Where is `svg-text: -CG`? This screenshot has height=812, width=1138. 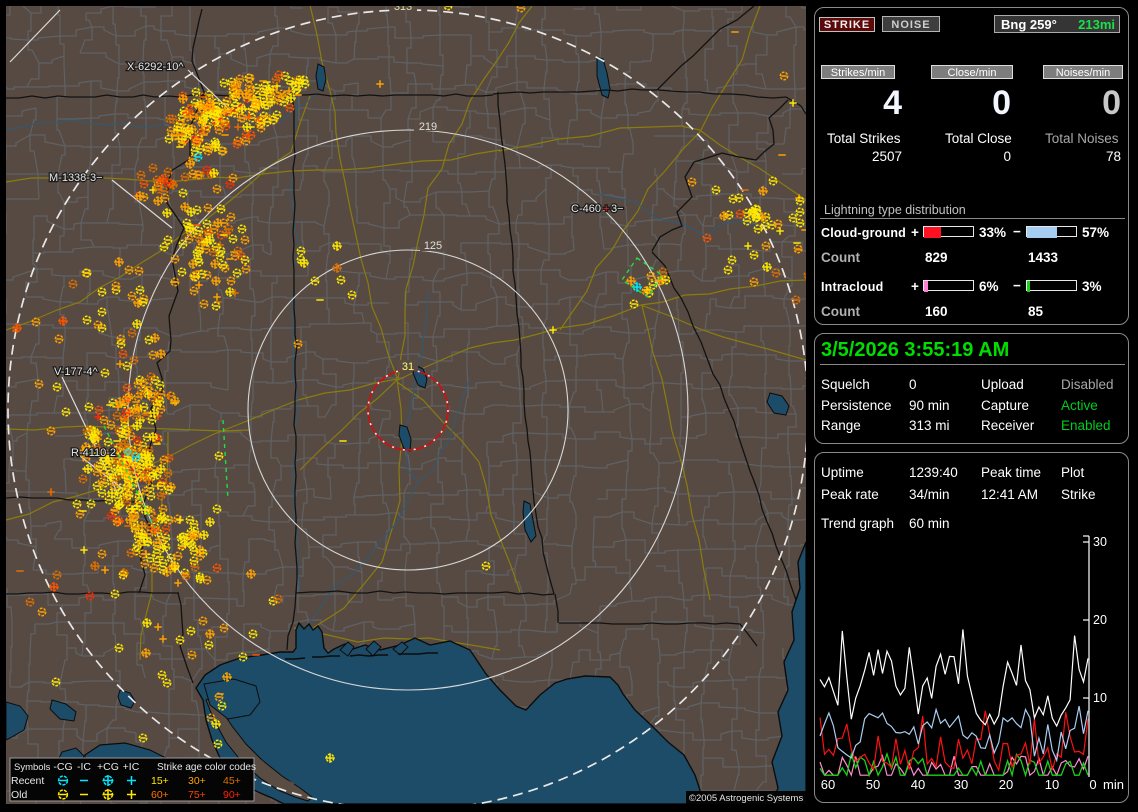 svg-text: -CG is located at coordinates (62, 767).